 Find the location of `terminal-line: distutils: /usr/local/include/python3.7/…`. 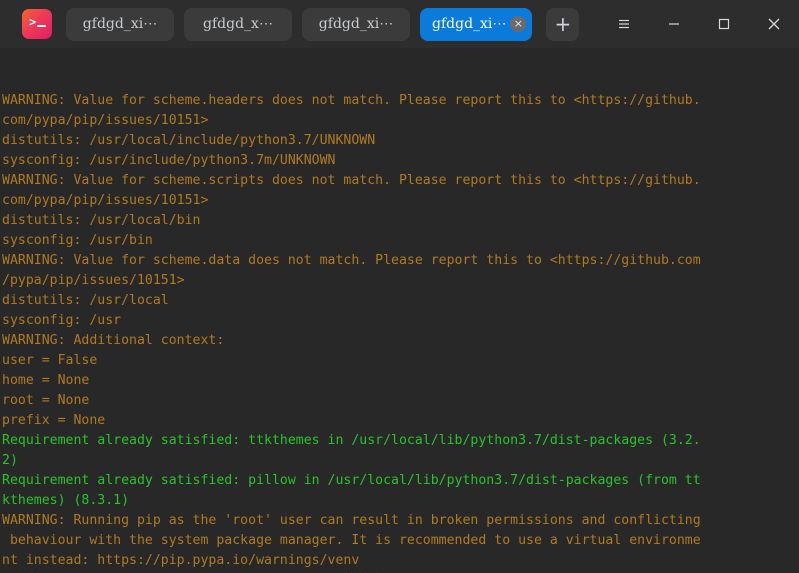

terminal-line: distutils: /usr/local/include/python3.7/… is located at coordinates (189, 140).